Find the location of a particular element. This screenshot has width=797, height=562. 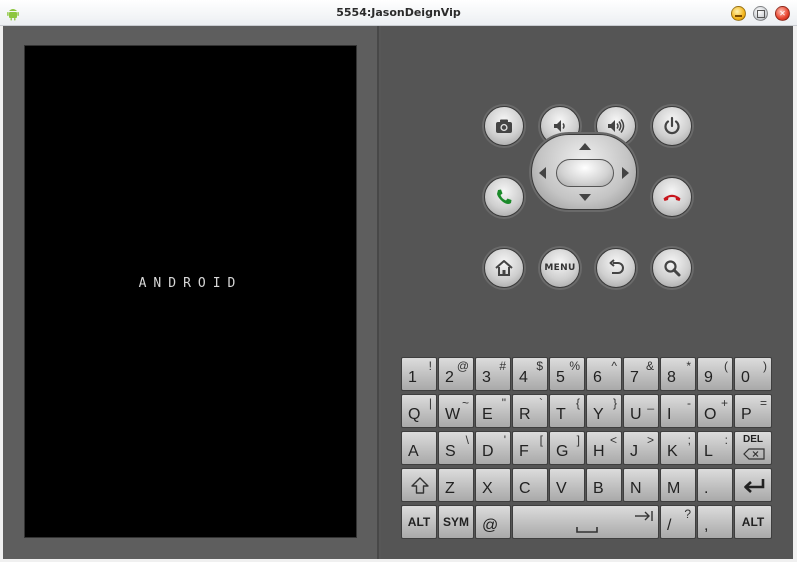

key-o: O + is located at coordinates (715, 411).